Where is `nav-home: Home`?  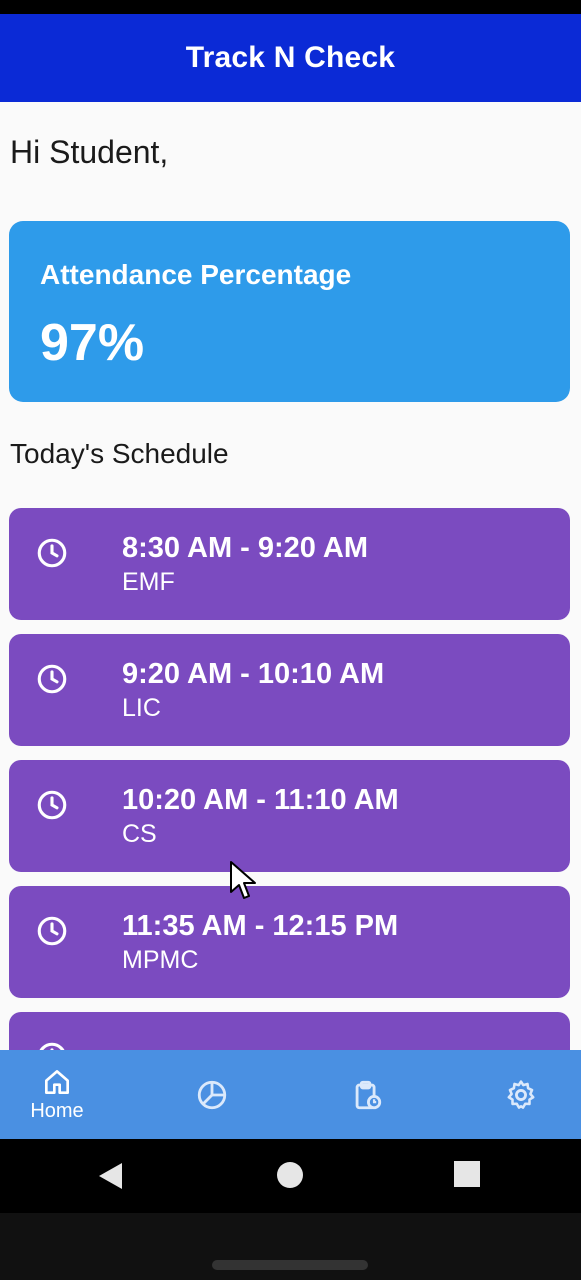
nav-home: Home is located at coordinates (57, 1094).